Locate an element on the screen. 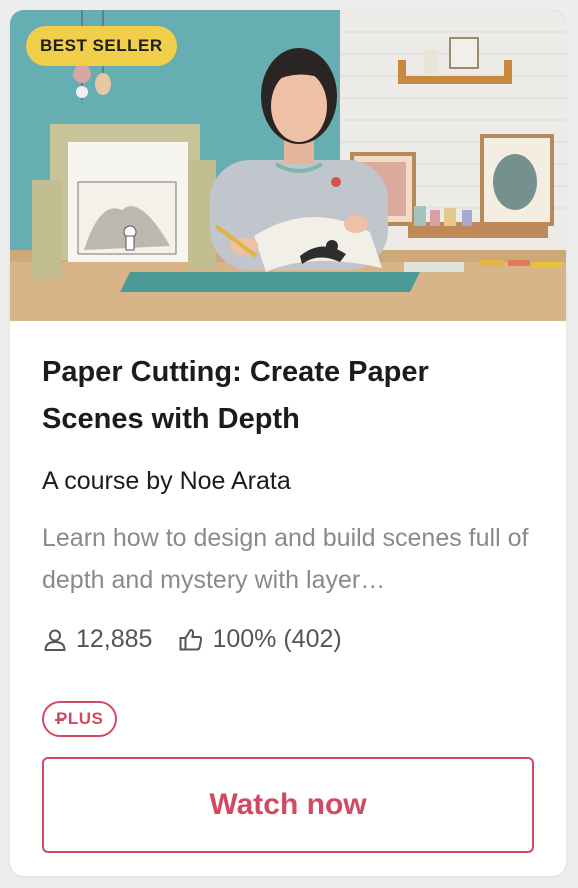 This screenshot has height=888, width=578. thumbs-up-icon is located at coordinates (191, 639).